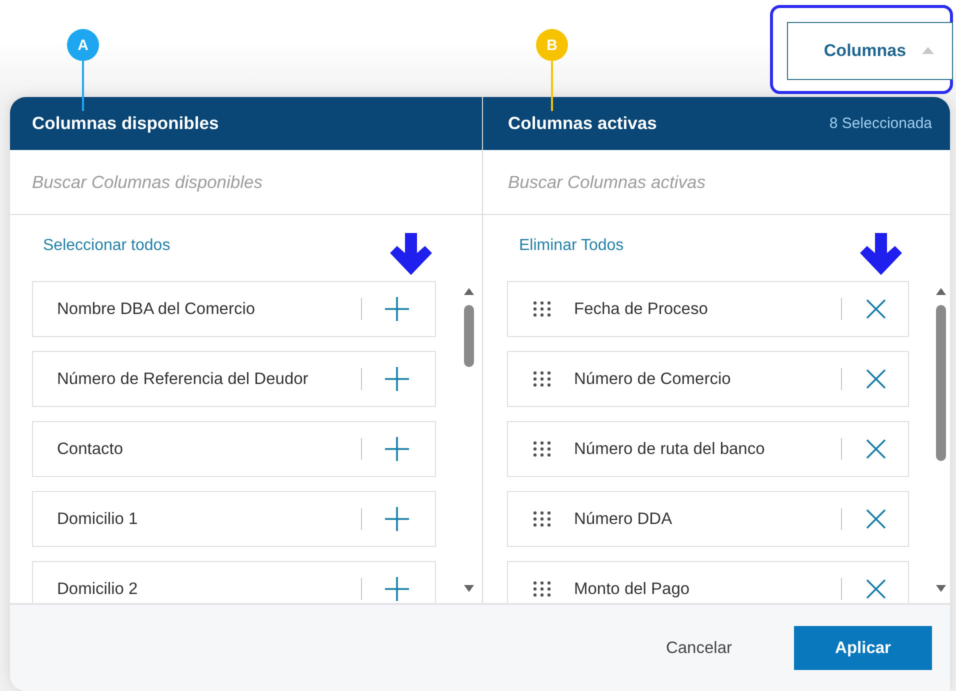  Describe the element at coordinates (90, 449) in the screenshot. I see `column-name: Contacto` at that location.